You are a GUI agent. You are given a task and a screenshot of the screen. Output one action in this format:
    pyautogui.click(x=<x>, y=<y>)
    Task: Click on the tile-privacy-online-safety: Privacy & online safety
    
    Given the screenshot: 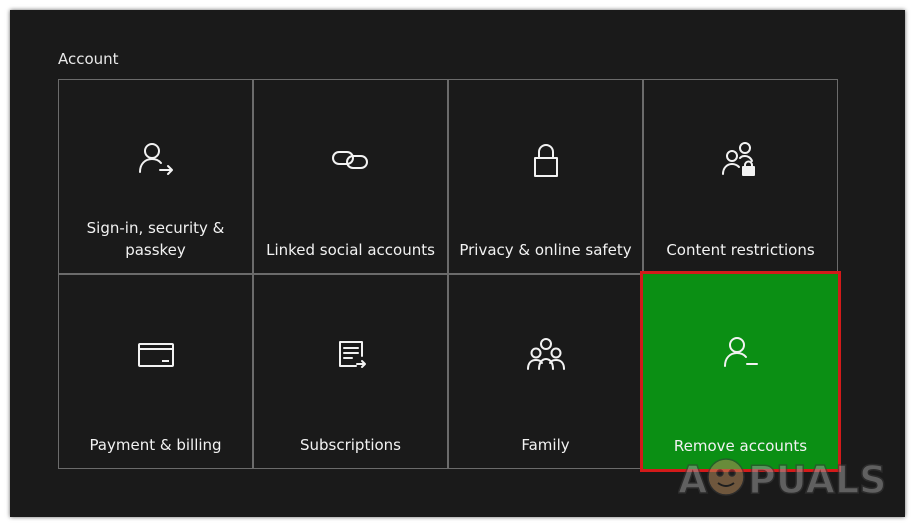 What is the action you would take?
    pyautogui.click(x=545, y=176)
    